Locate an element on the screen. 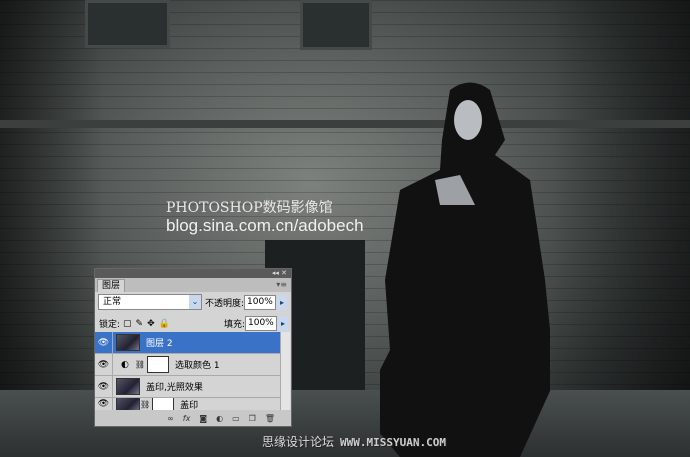 The image size is (690, 457). blend-mode-select: 正常 ⌄ is located at coordinates (150, 302).